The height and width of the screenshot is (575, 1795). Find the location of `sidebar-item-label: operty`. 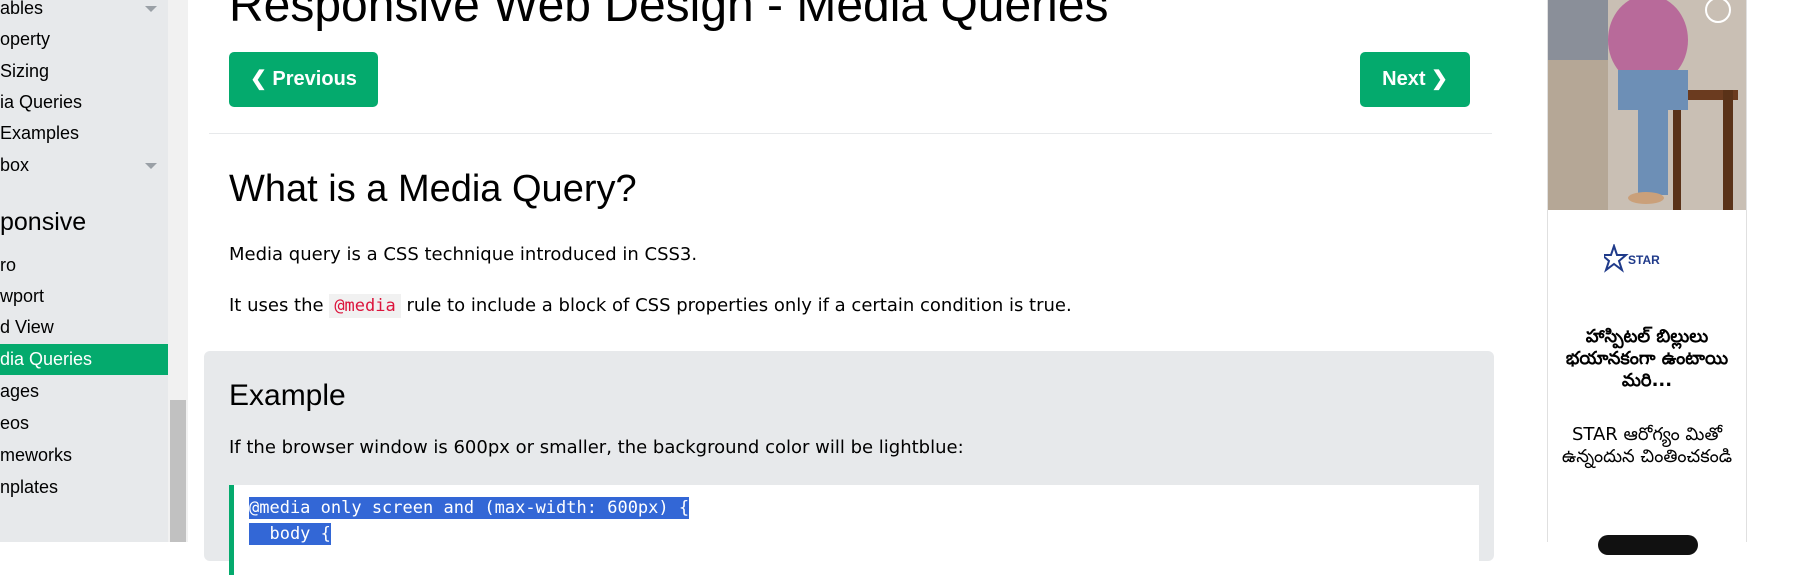

sidebar-item-label: operty is located at coordinates (25, 39).